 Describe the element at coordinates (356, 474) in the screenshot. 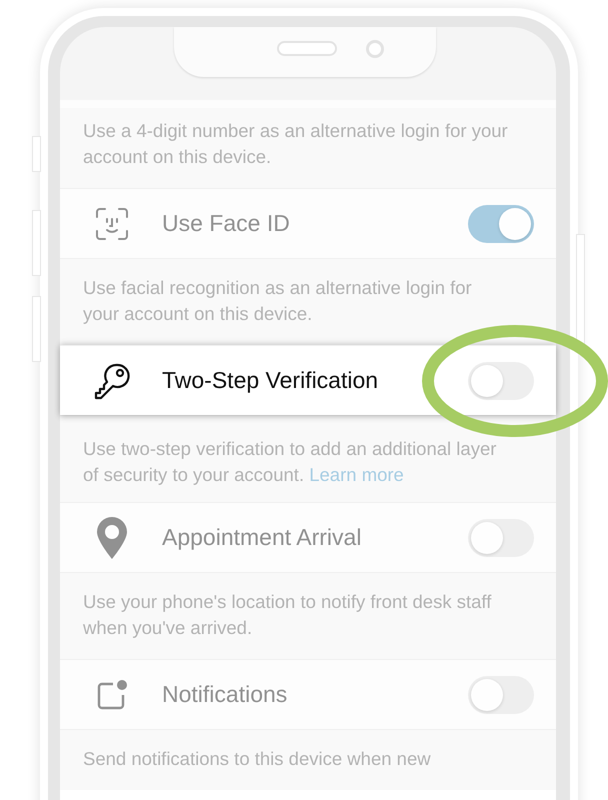

I see `learn-more-link: Learn more` at that location.